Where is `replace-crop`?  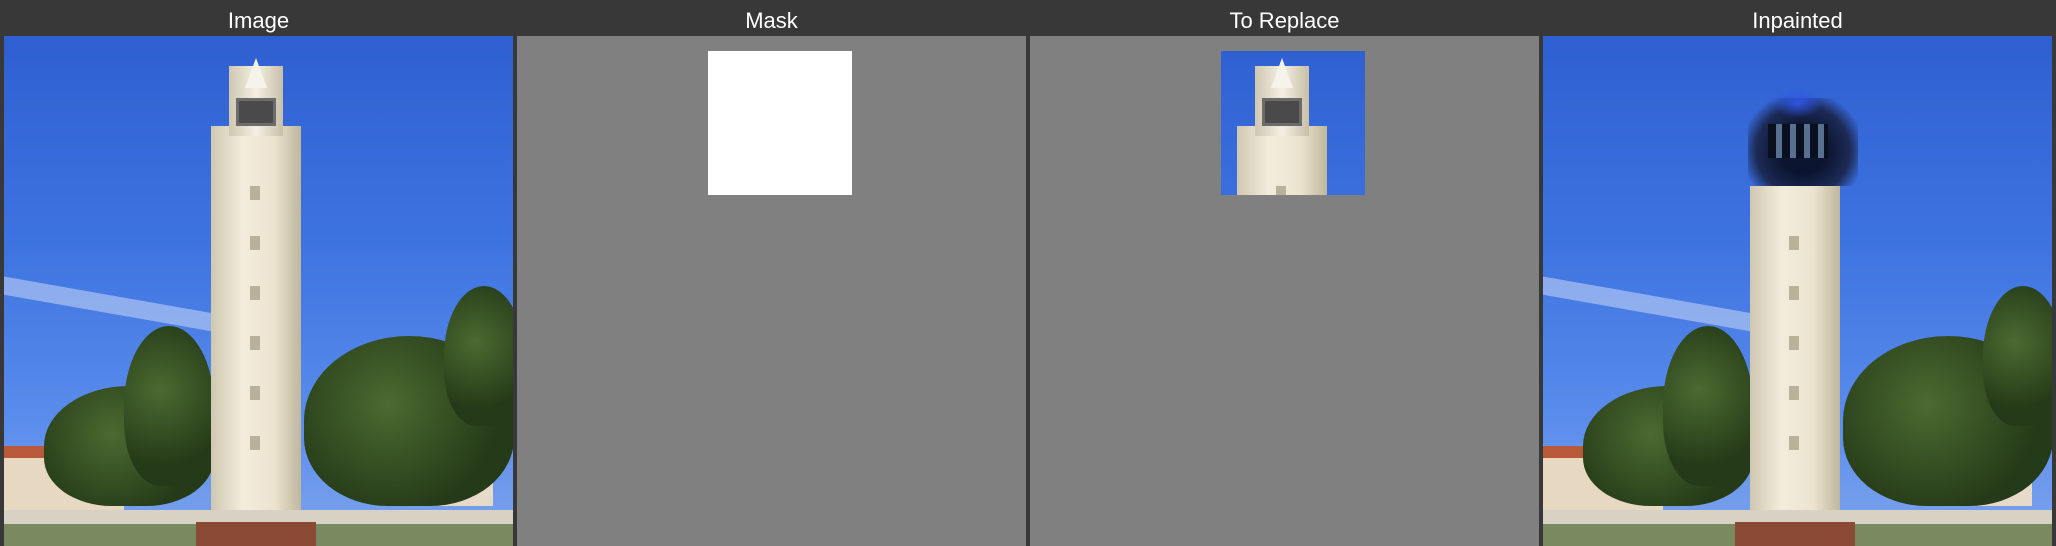 replace-crop is located at coordinates (1293, 123).